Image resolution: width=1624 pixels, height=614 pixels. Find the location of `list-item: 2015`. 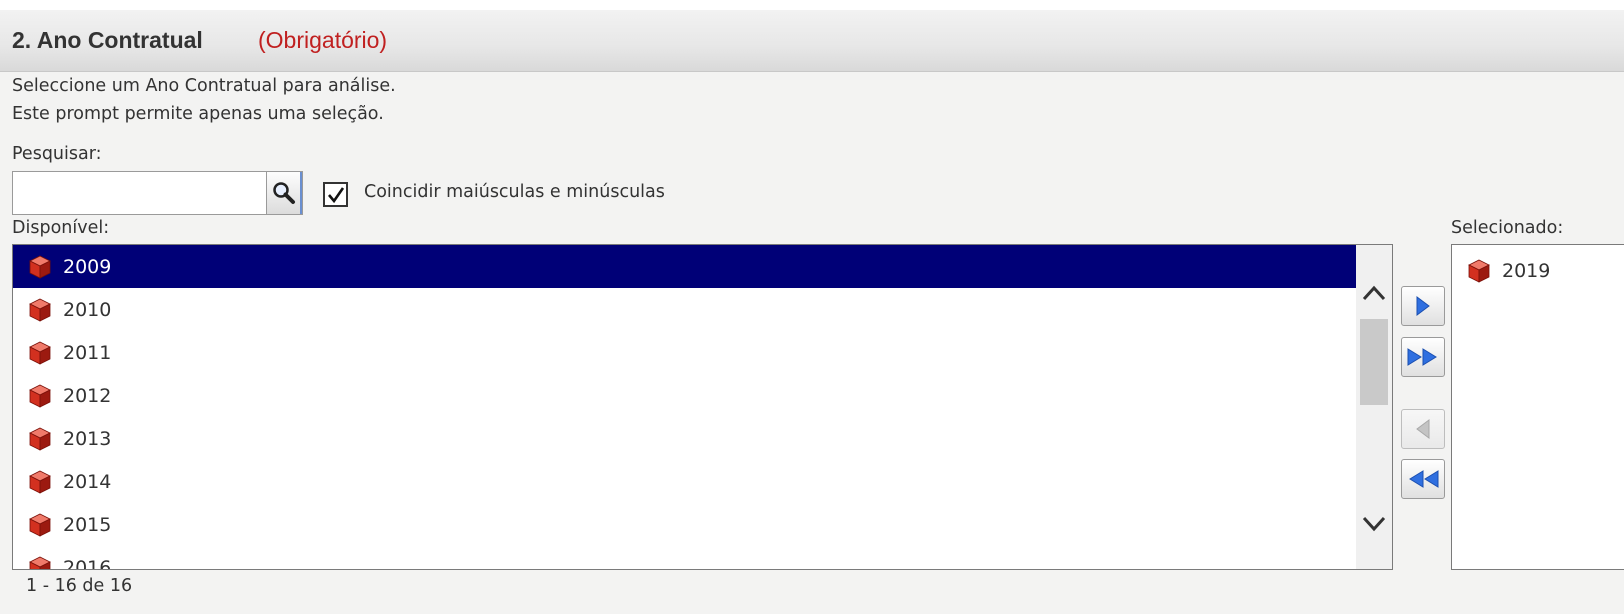

list-item: 2015 is located at coordinates (684, 524).